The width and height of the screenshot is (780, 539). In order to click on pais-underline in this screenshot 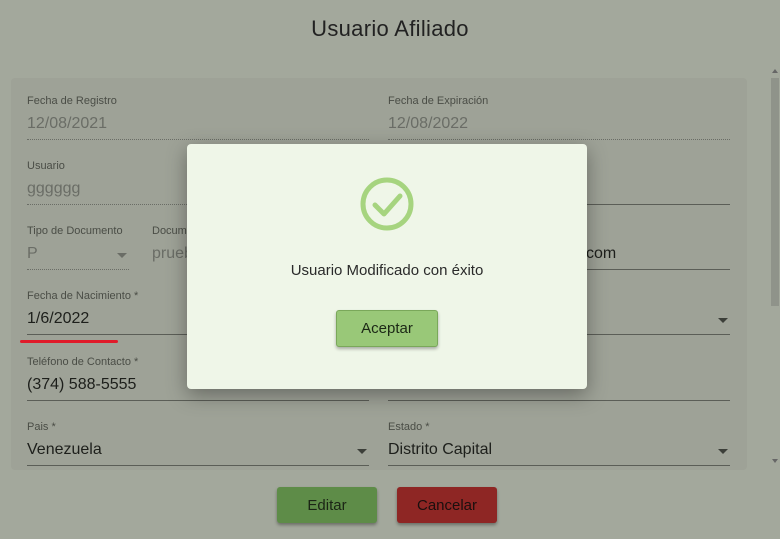, I will do `click(198, 465)`.